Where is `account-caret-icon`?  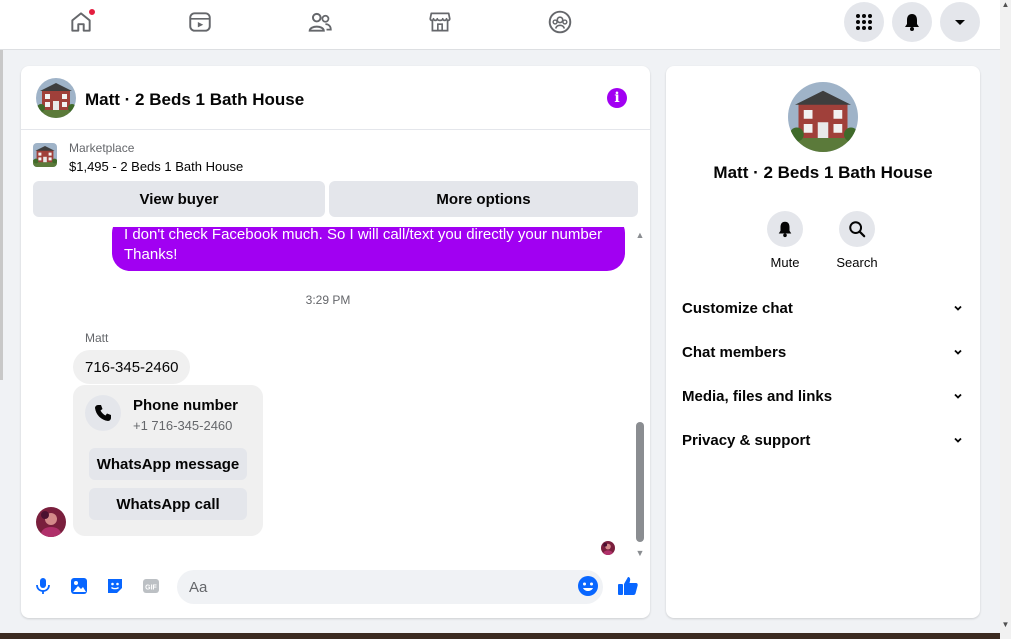 account-caret-icon is located at coordinates (960, 22).